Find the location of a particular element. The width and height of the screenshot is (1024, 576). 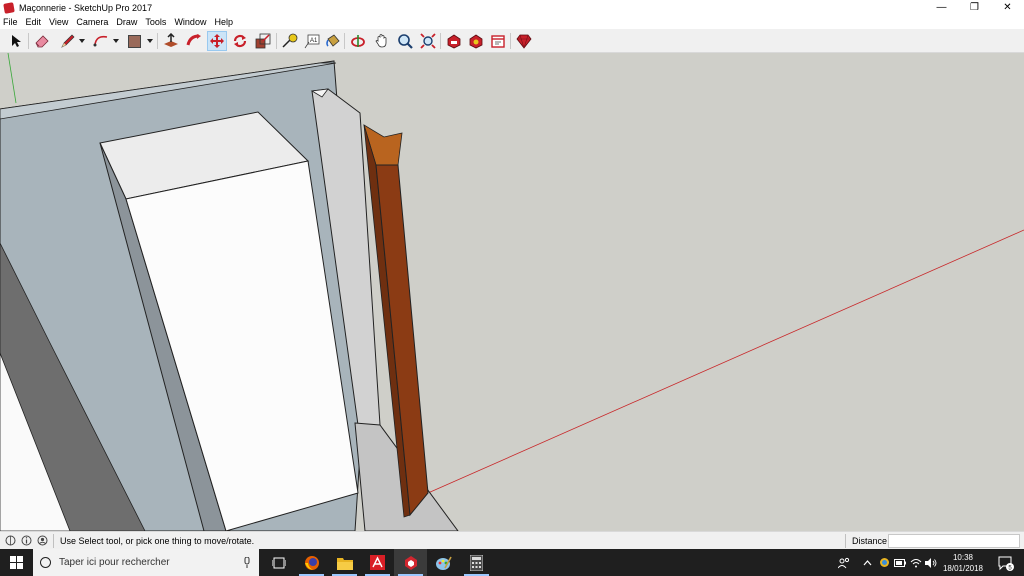

credits-icon is located at coordinates (26, 541).